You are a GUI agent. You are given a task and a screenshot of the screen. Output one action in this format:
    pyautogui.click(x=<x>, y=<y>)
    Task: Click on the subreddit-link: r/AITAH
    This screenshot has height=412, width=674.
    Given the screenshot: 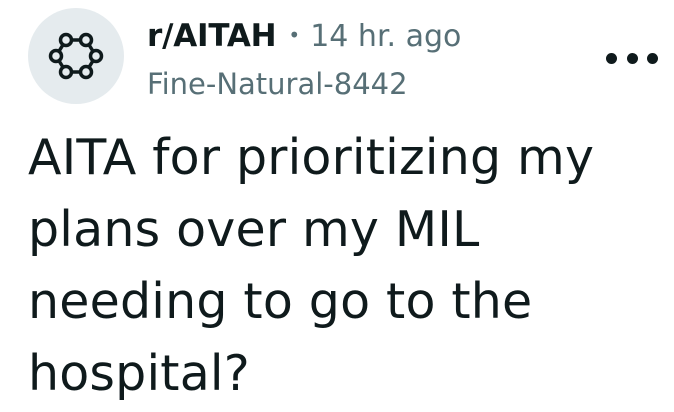 What is the action you would take?
    pyautogui.click(x=212, y=36)
    